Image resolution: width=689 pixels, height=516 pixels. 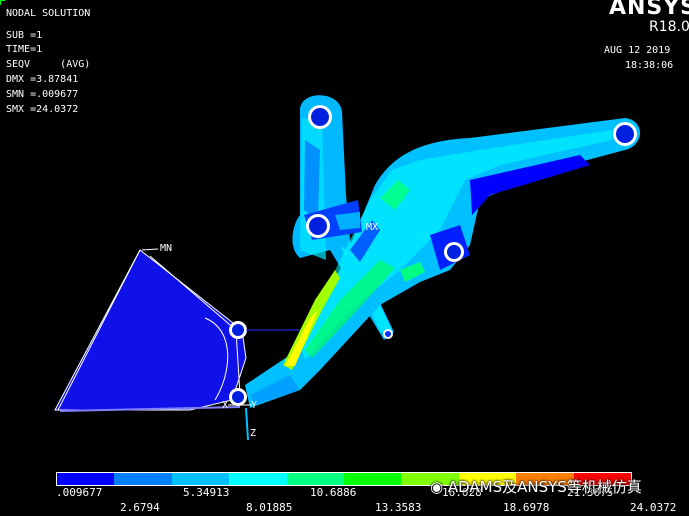 I want to click on triad-y-label: Y, so click(x=254, y=405).